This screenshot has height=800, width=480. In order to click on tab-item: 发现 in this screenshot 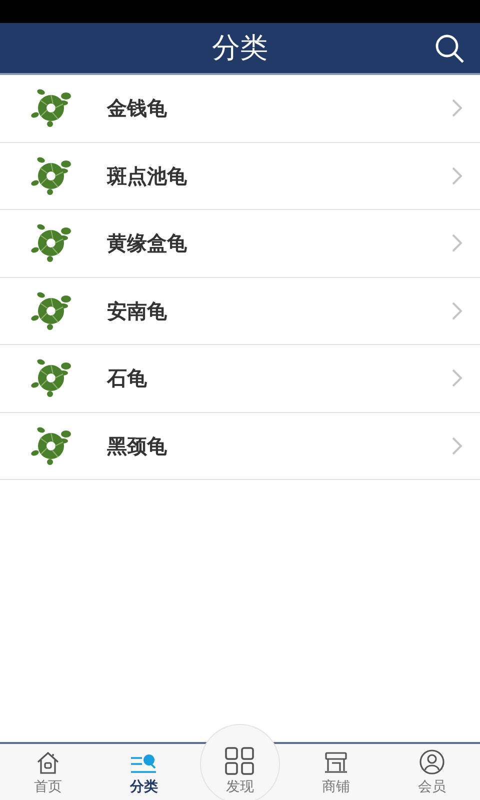, I will do `click(240, 772)`.